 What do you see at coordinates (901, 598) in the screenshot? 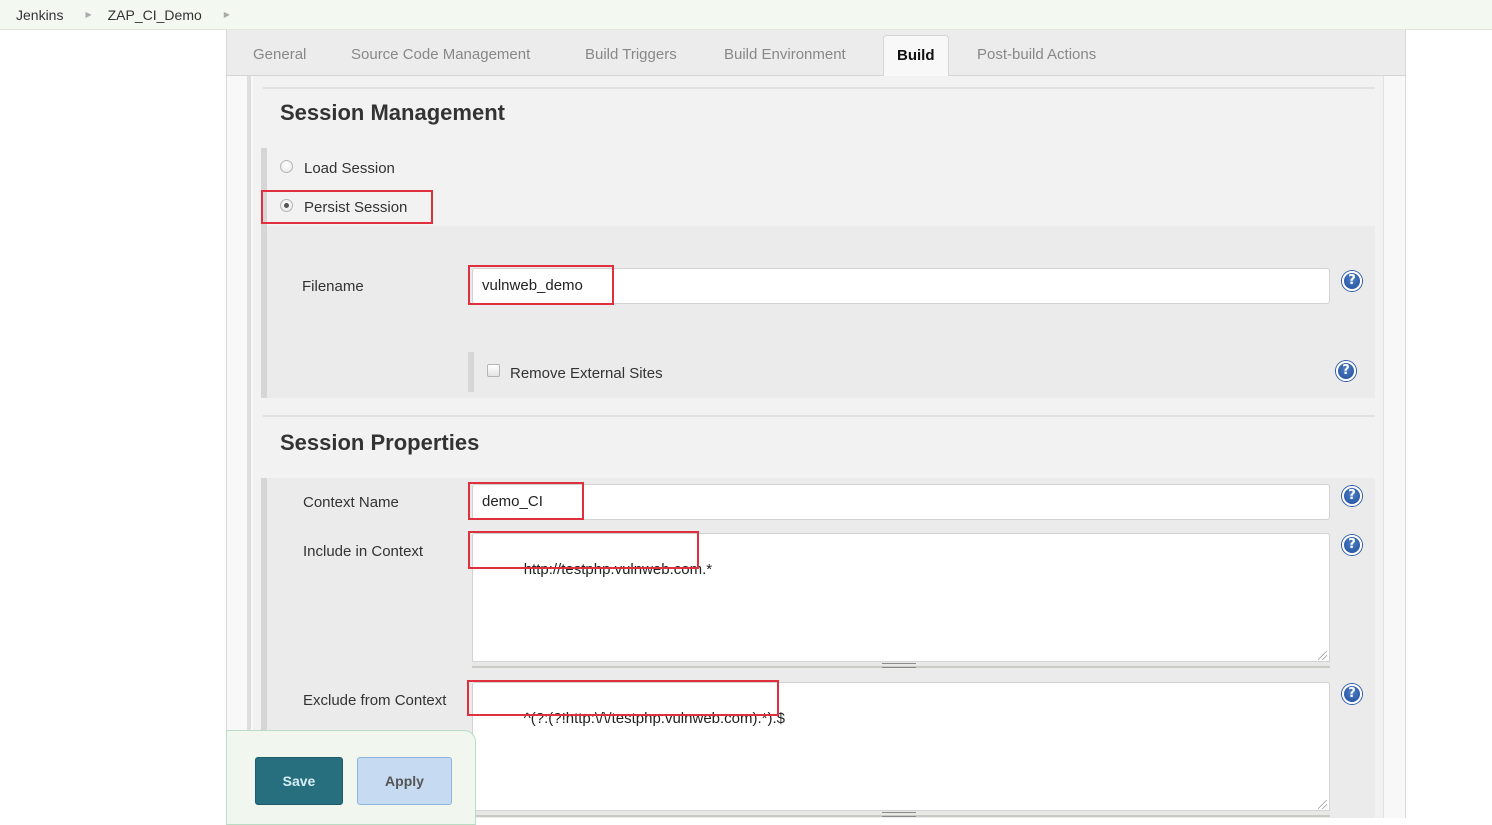
I see `include-in-context-textarea: http://testphp.vulnweb.com.*` at bounding box center [901, 598].